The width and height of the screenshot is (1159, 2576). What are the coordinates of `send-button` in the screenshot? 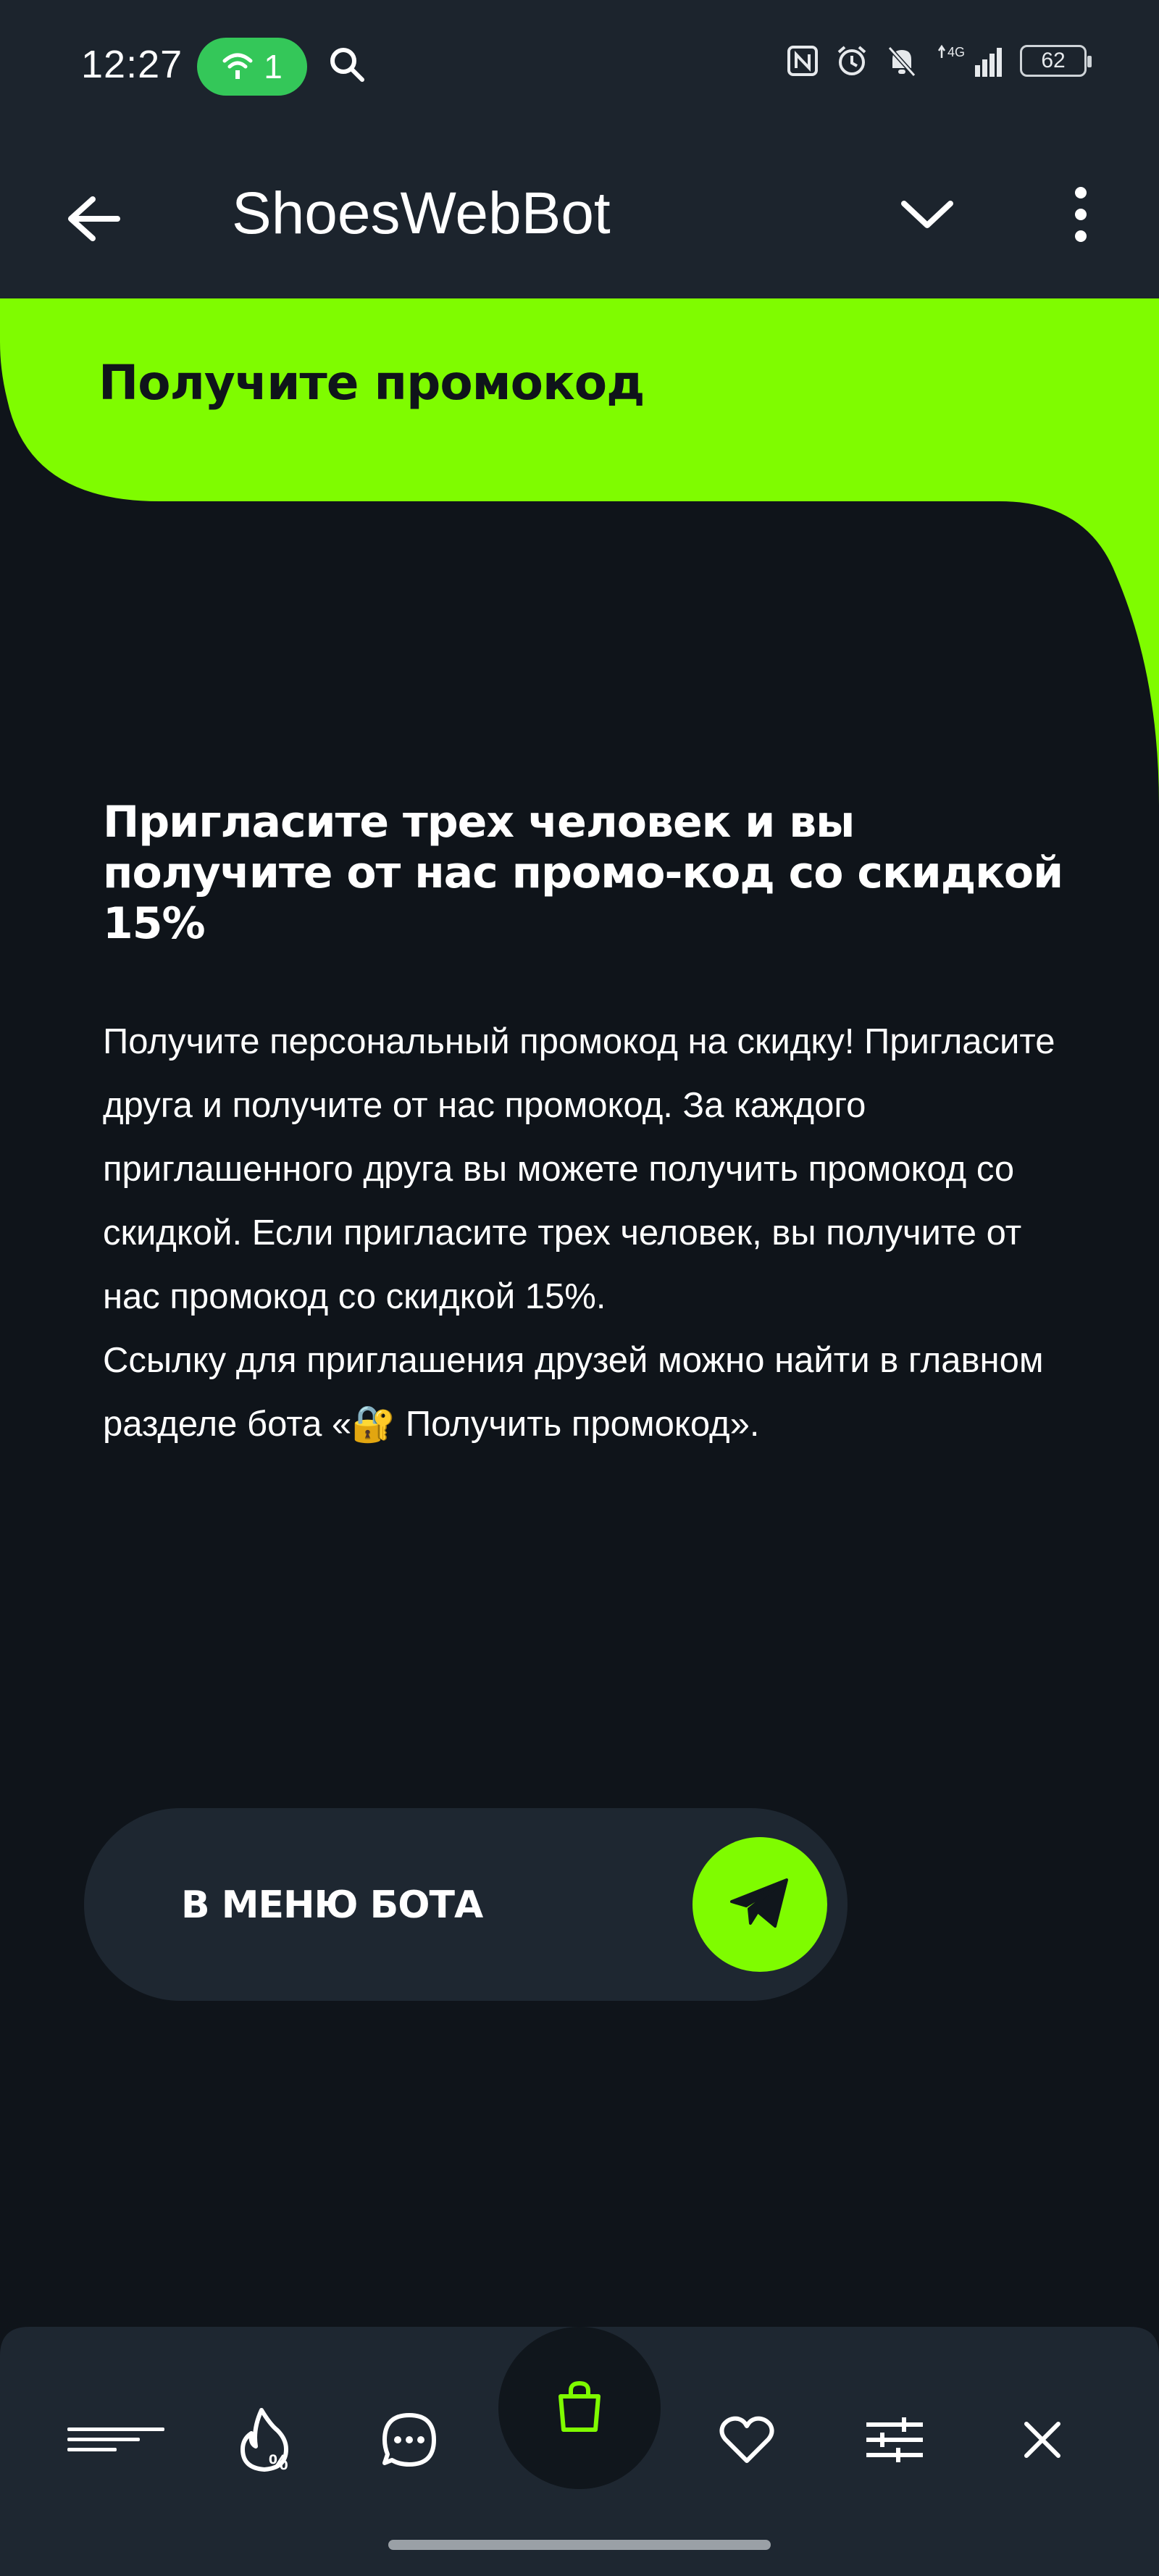 It's located at (760, 1904).